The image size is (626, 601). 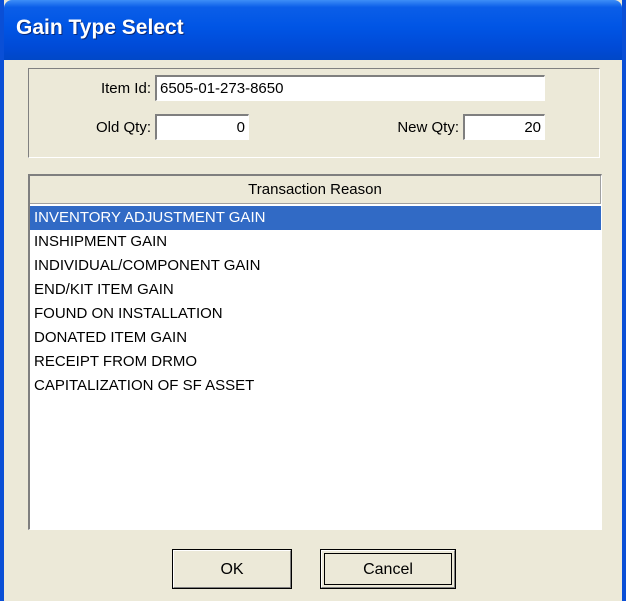 I want to click on new-qty-field: 20, so click(x=504, y=127).